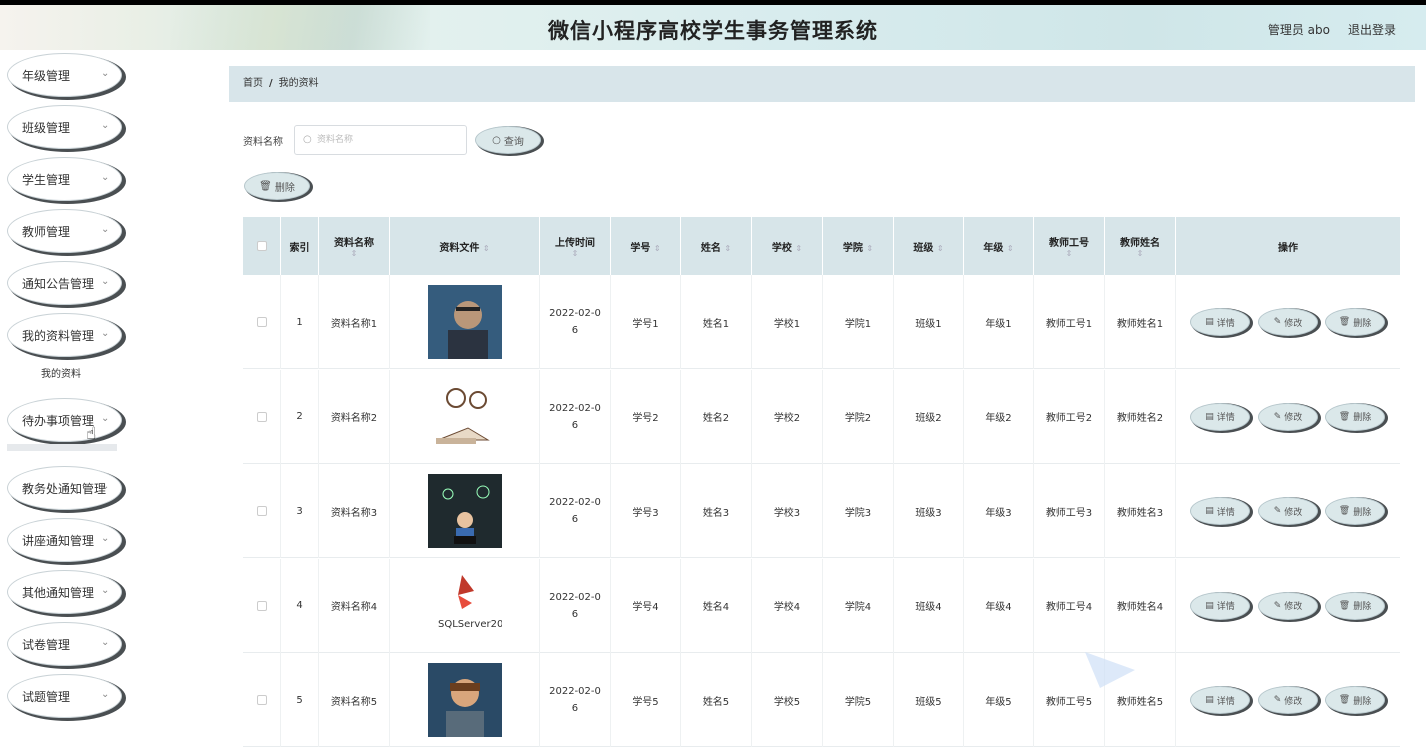  Describe the element at coordinates (575, 511) in the screenshot. I see `upload-time: 2022-02-0 6` at that location.